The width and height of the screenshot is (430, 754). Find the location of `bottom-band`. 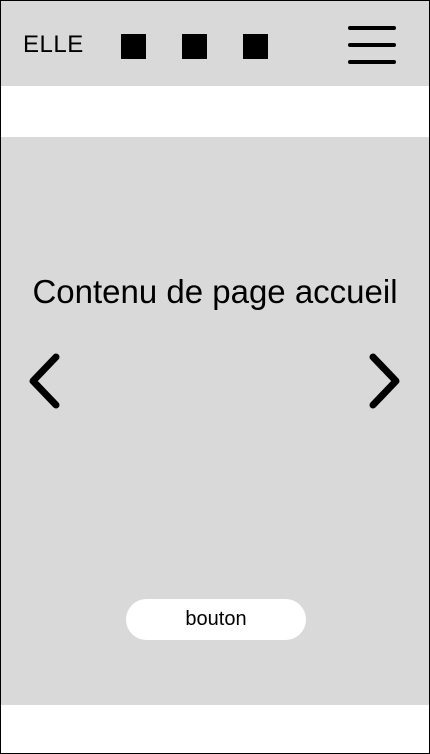

bottom-band is located at coordinates (215, 729).